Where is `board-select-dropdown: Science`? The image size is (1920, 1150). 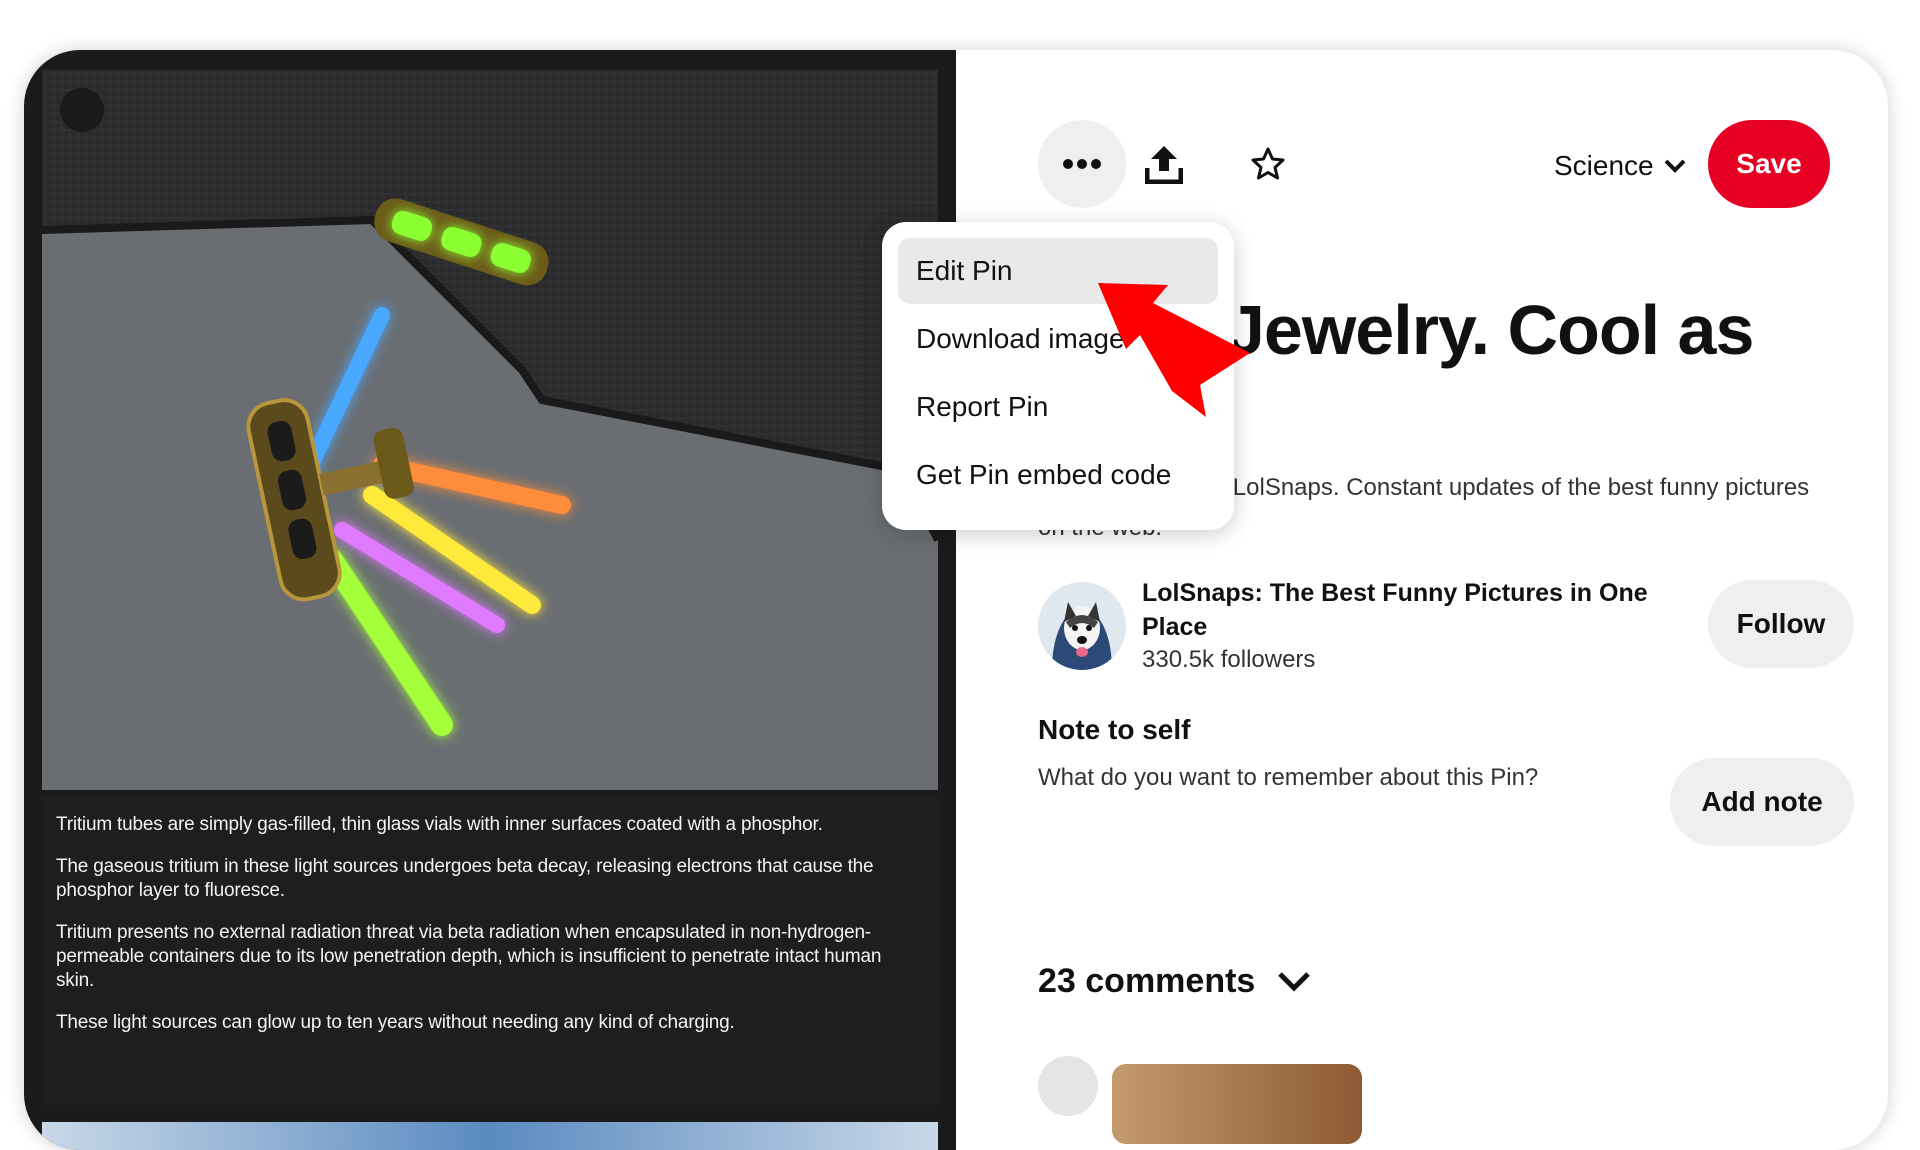 board-select-dropdown: Science is located at coordinates (1620, 166).